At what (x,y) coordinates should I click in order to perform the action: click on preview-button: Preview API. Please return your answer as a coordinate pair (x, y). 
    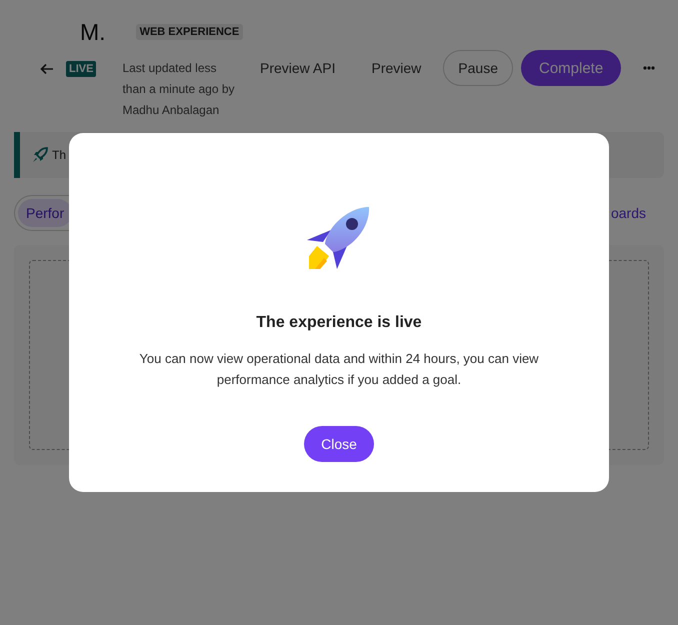
    Looking at the image, I should click on (298, 68).